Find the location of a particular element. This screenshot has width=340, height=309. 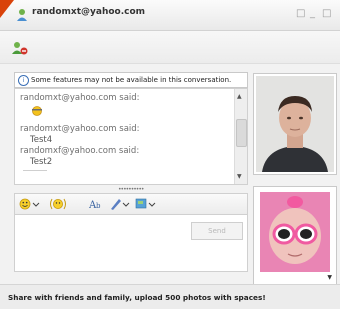

buddy-icon is located at coordinates (22, 15).